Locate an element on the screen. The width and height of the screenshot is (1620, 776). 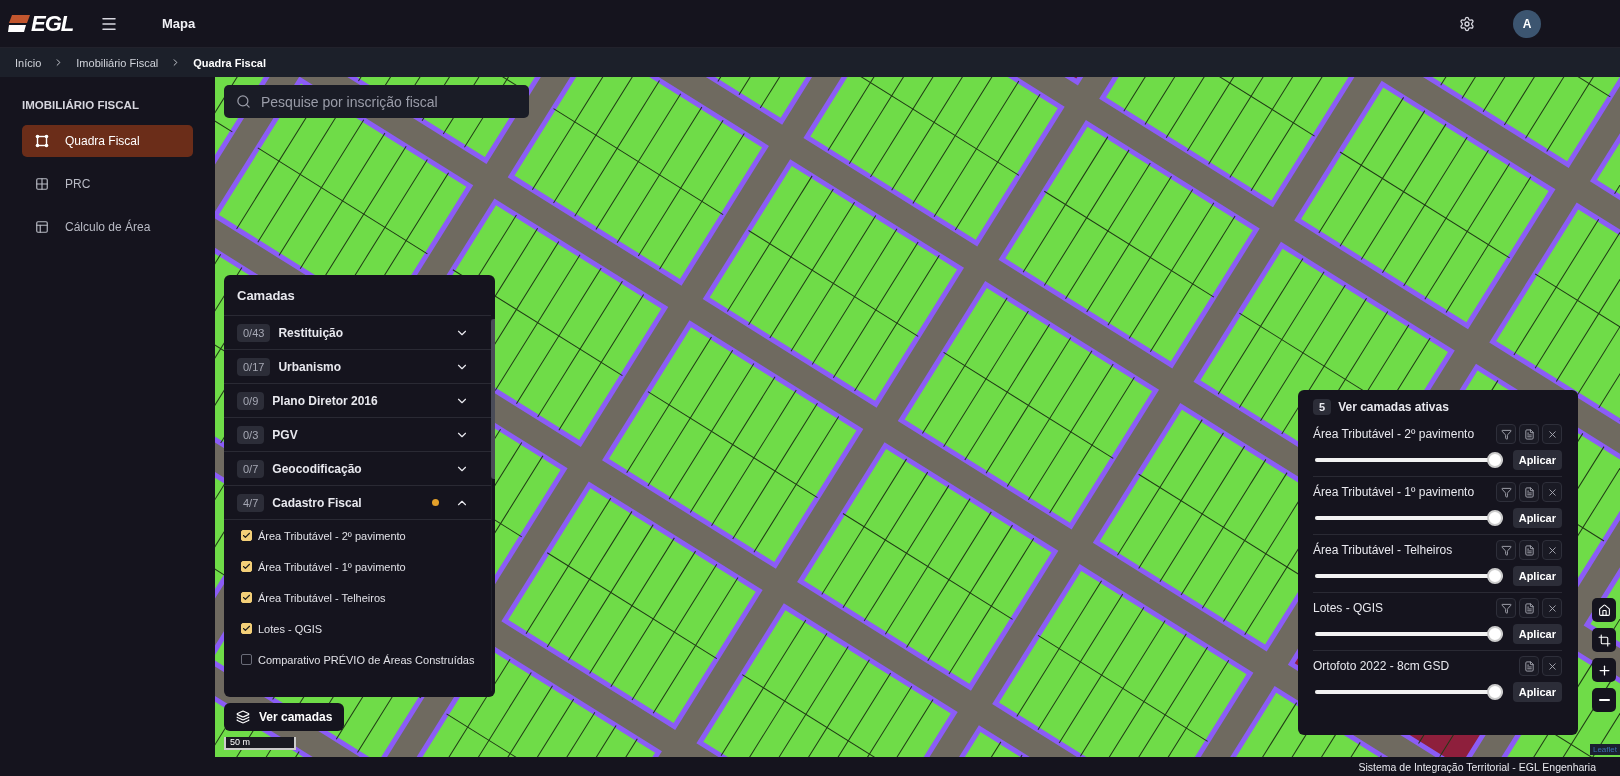
home-button is located at coordinates (1604, 610).